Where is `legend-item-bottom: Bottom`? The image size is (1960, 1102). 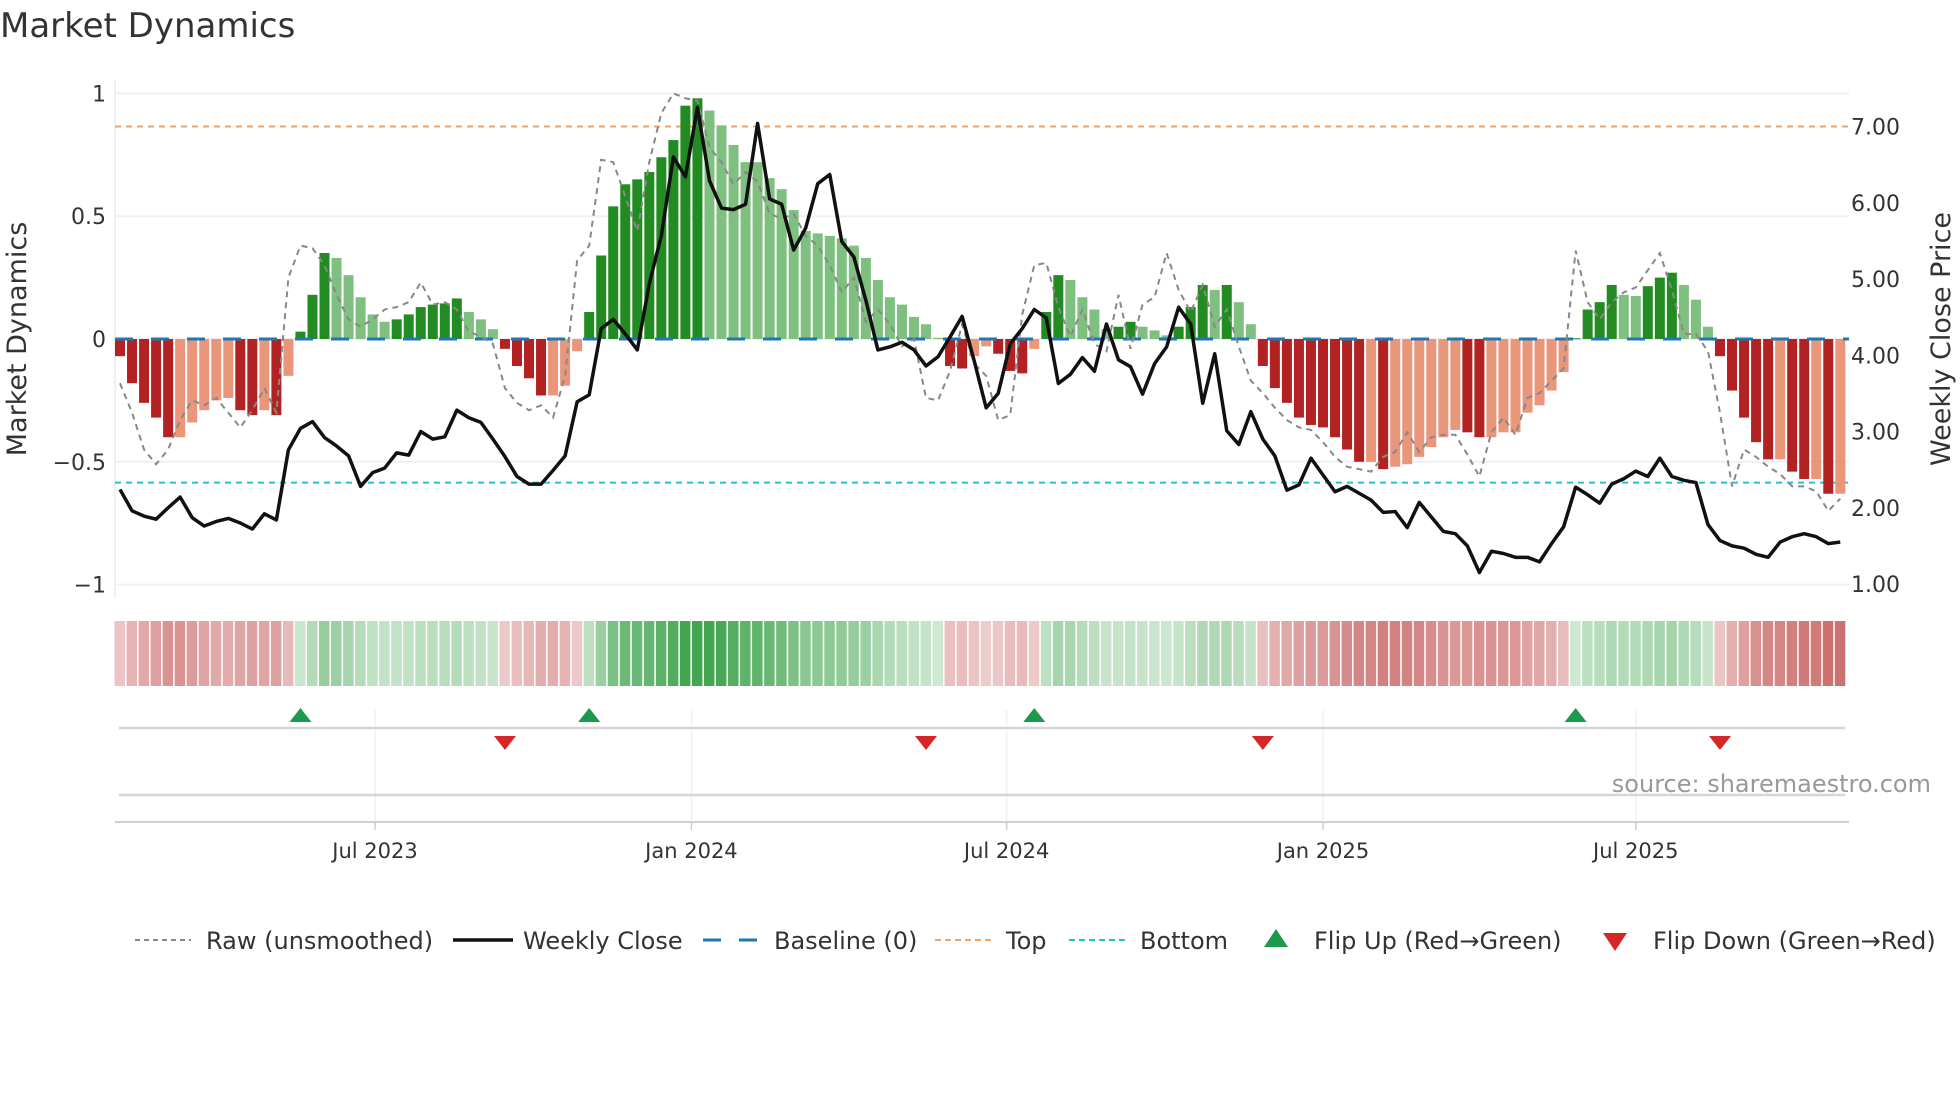 legend-item-bottom: Bottom is located at coordinates (1148, 941).